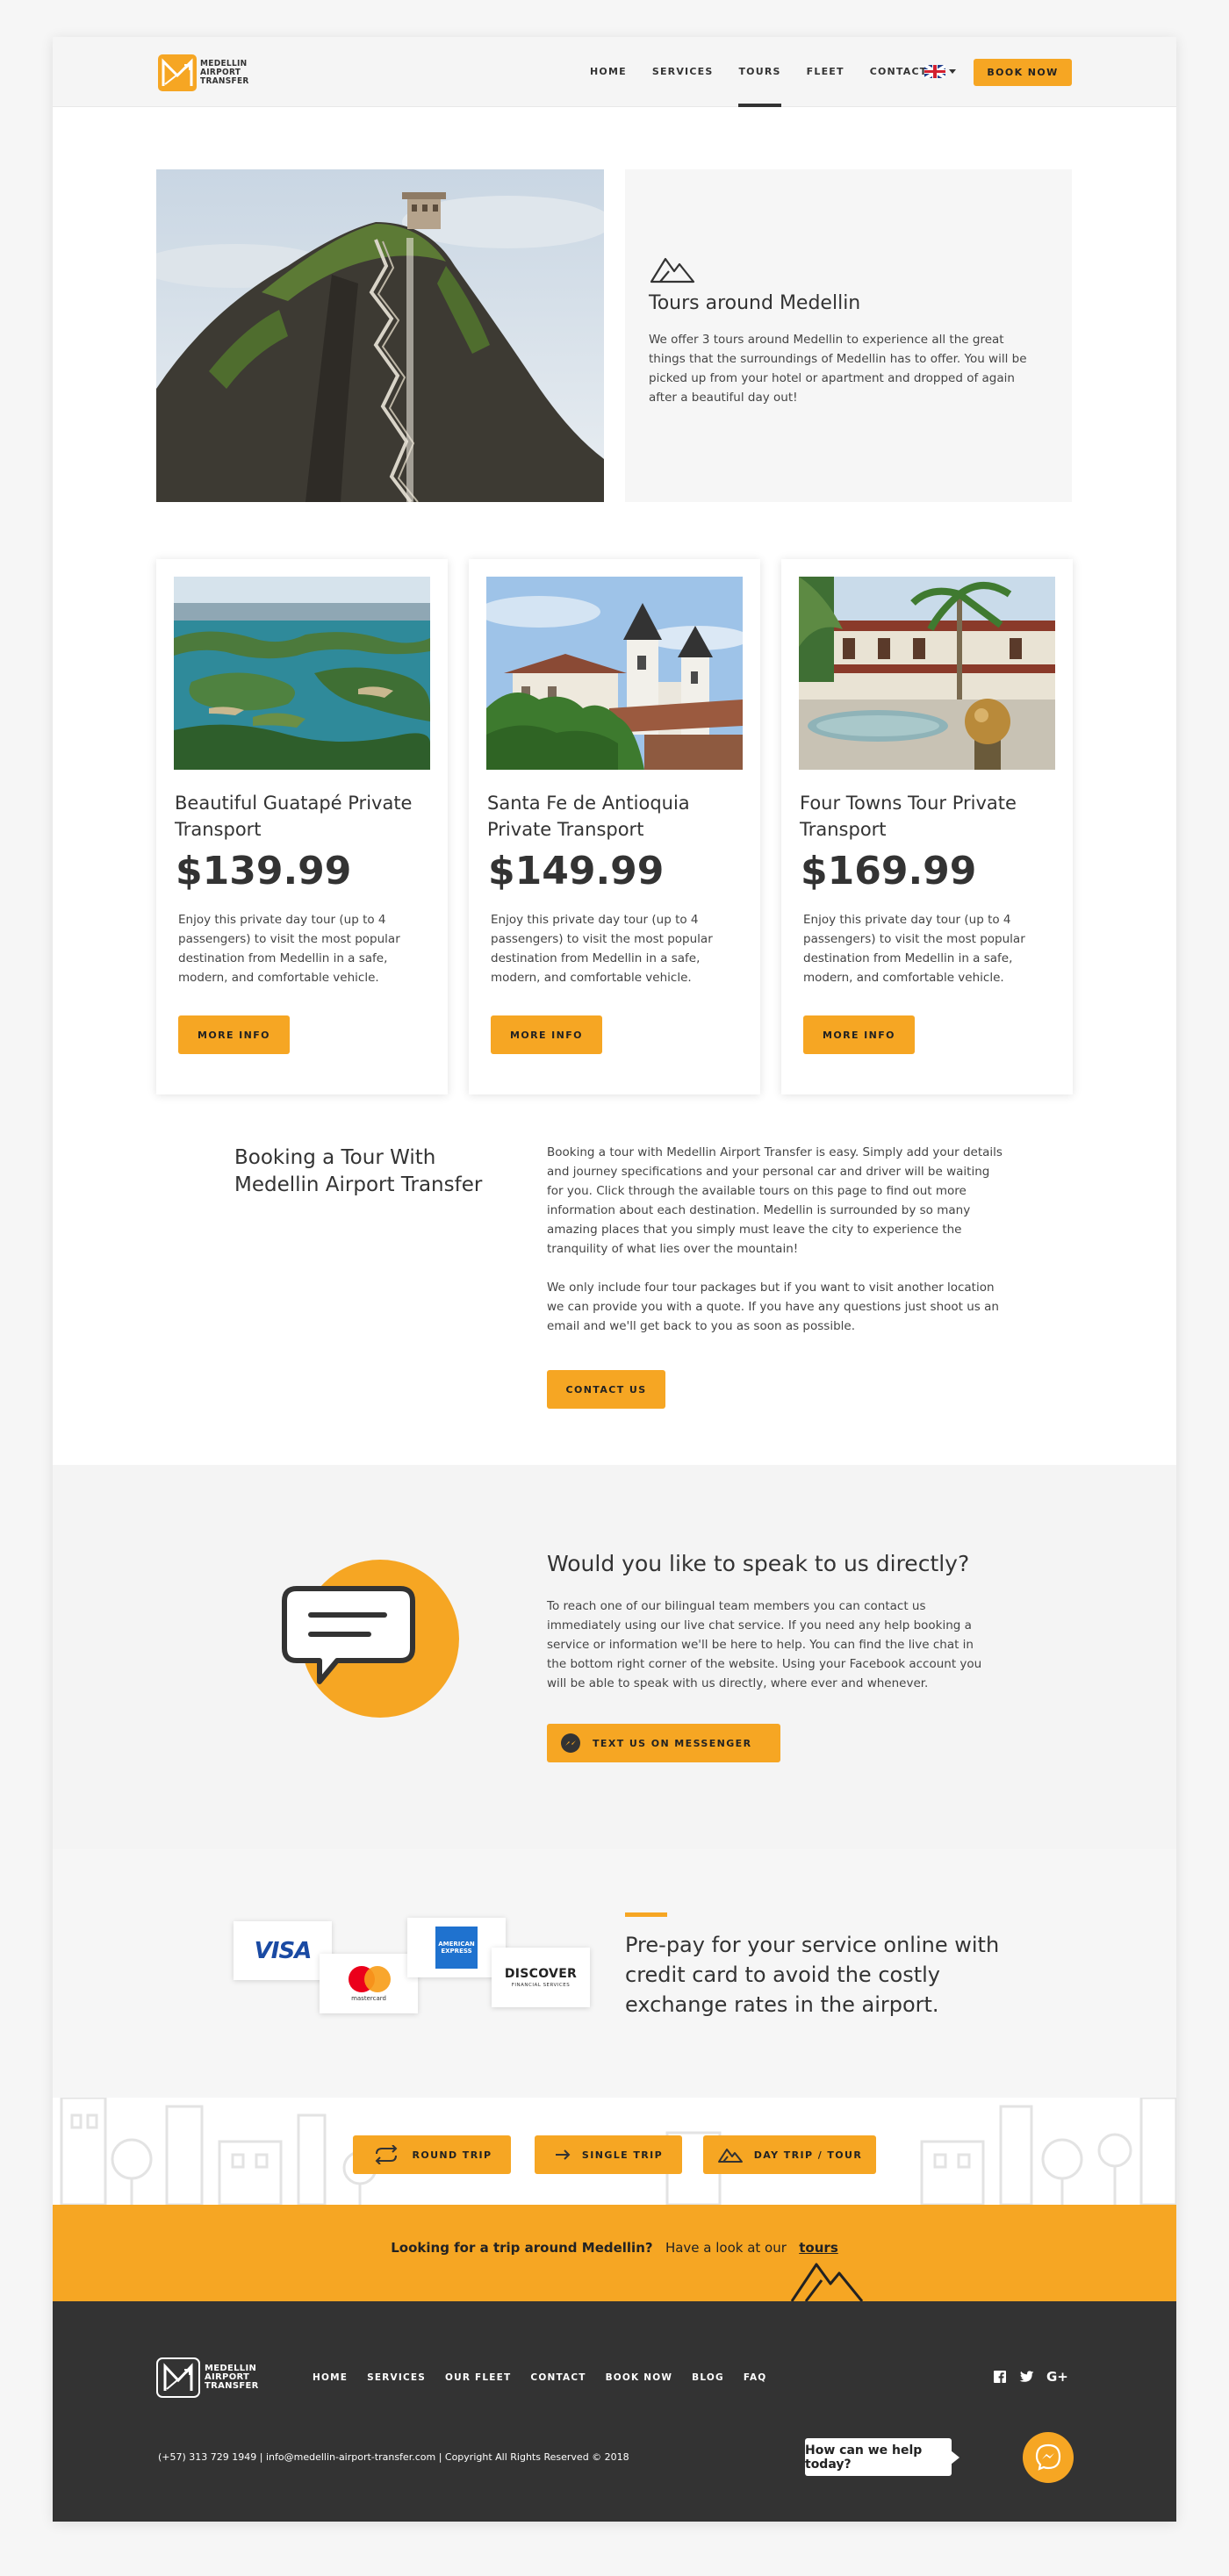 This screenshot has width=1229, height=2576. I want to click on nav-tours: TOURS, so click(760, 72).